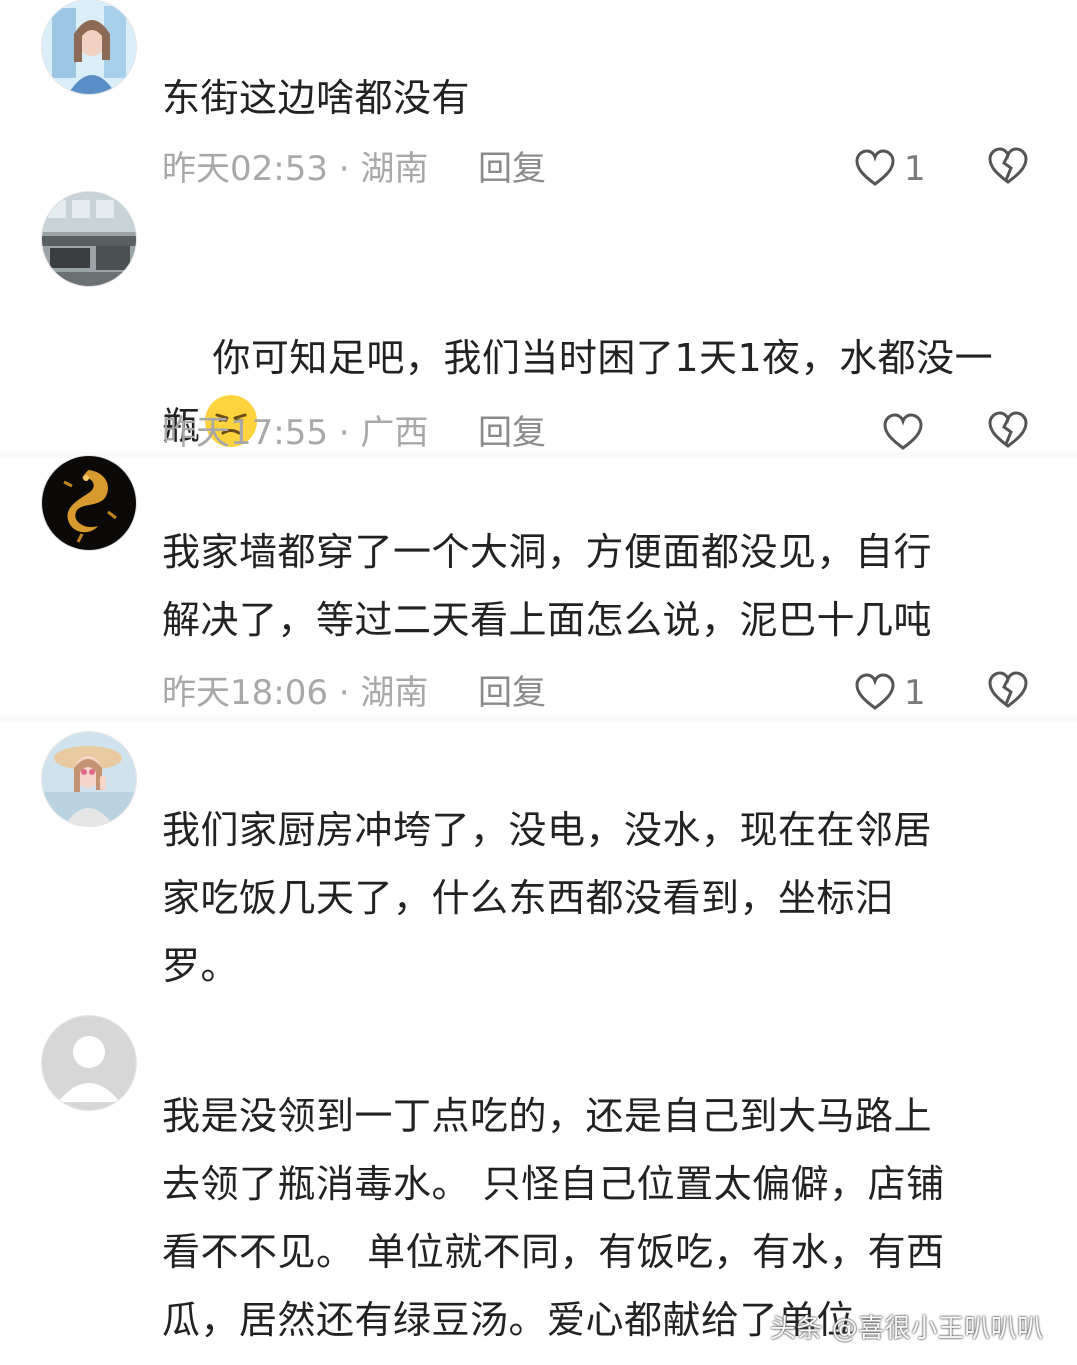  Describe the element at coordinates (295, 169) in the screenshot. I see `comment-time-location: 昨天02:53 · 湖南` at that location.